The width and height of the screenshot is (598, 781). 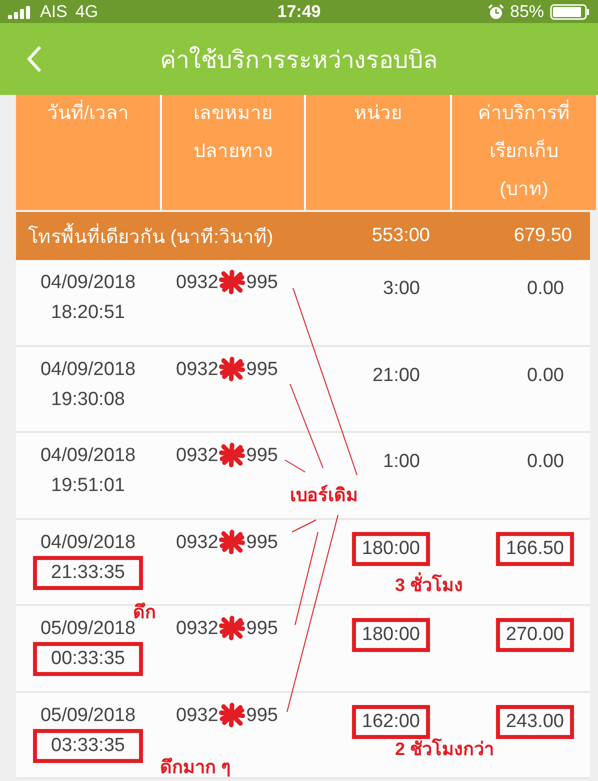 What do you see at coordinates (299, 12) in the screenshot?
I see `clock: 17:49` at bounding box center [299, 12].